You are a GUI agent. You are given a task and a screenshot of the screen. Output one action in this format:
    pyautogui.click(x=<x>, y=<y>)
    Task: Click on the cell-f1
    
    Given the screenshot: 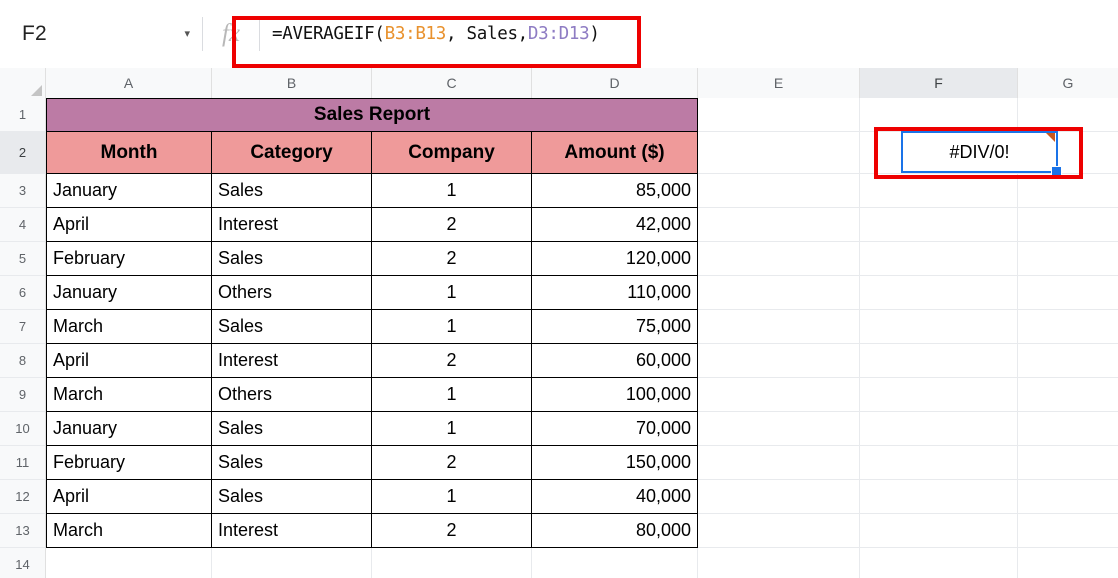 What is the action you would take?
    pyautogui.click(x=939, y=115)
    